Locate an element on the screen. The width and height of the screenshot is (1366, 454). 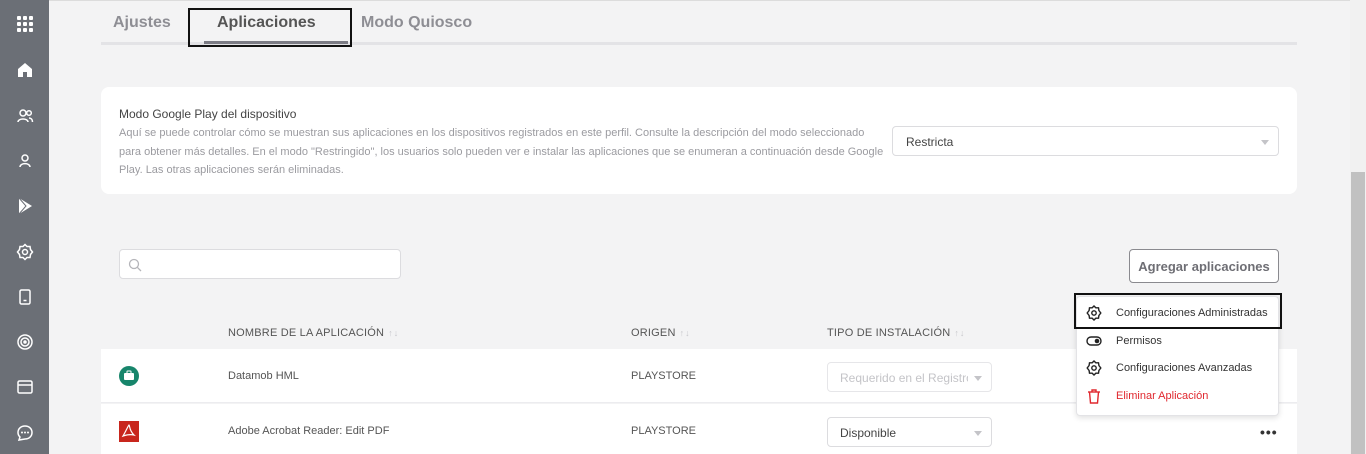
more-options-icon: ••• is located at coordinates (1269, 432).